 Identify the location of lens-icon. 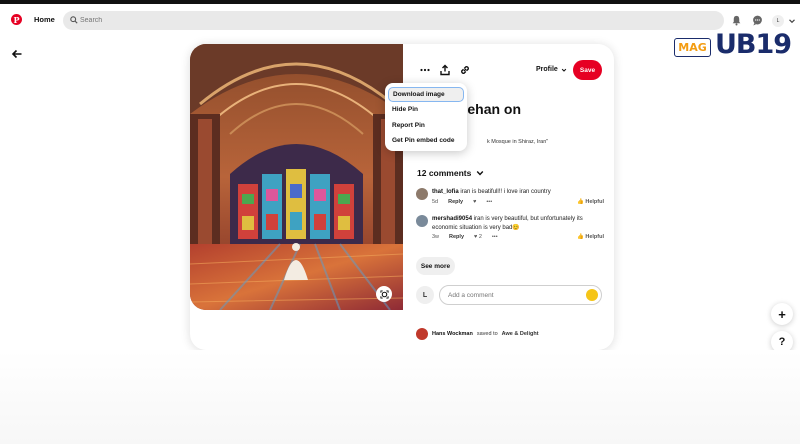
(384, 294).